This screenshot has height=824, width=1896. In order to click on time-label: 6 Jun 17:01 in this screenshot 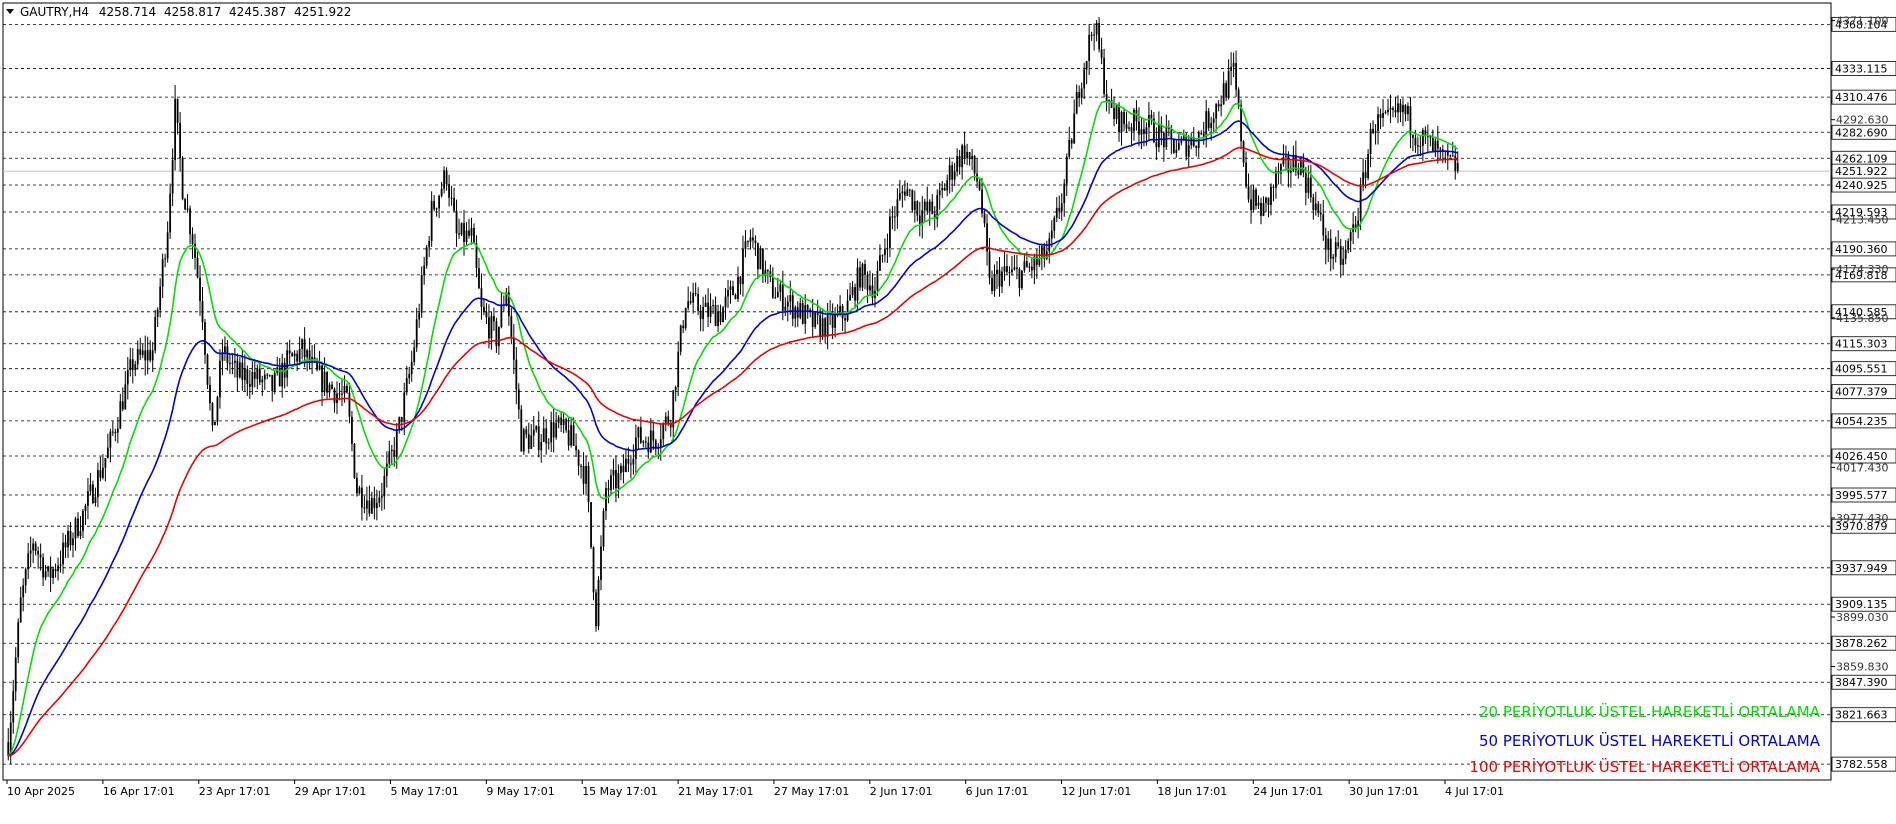, I will do `click(997, 791)`.